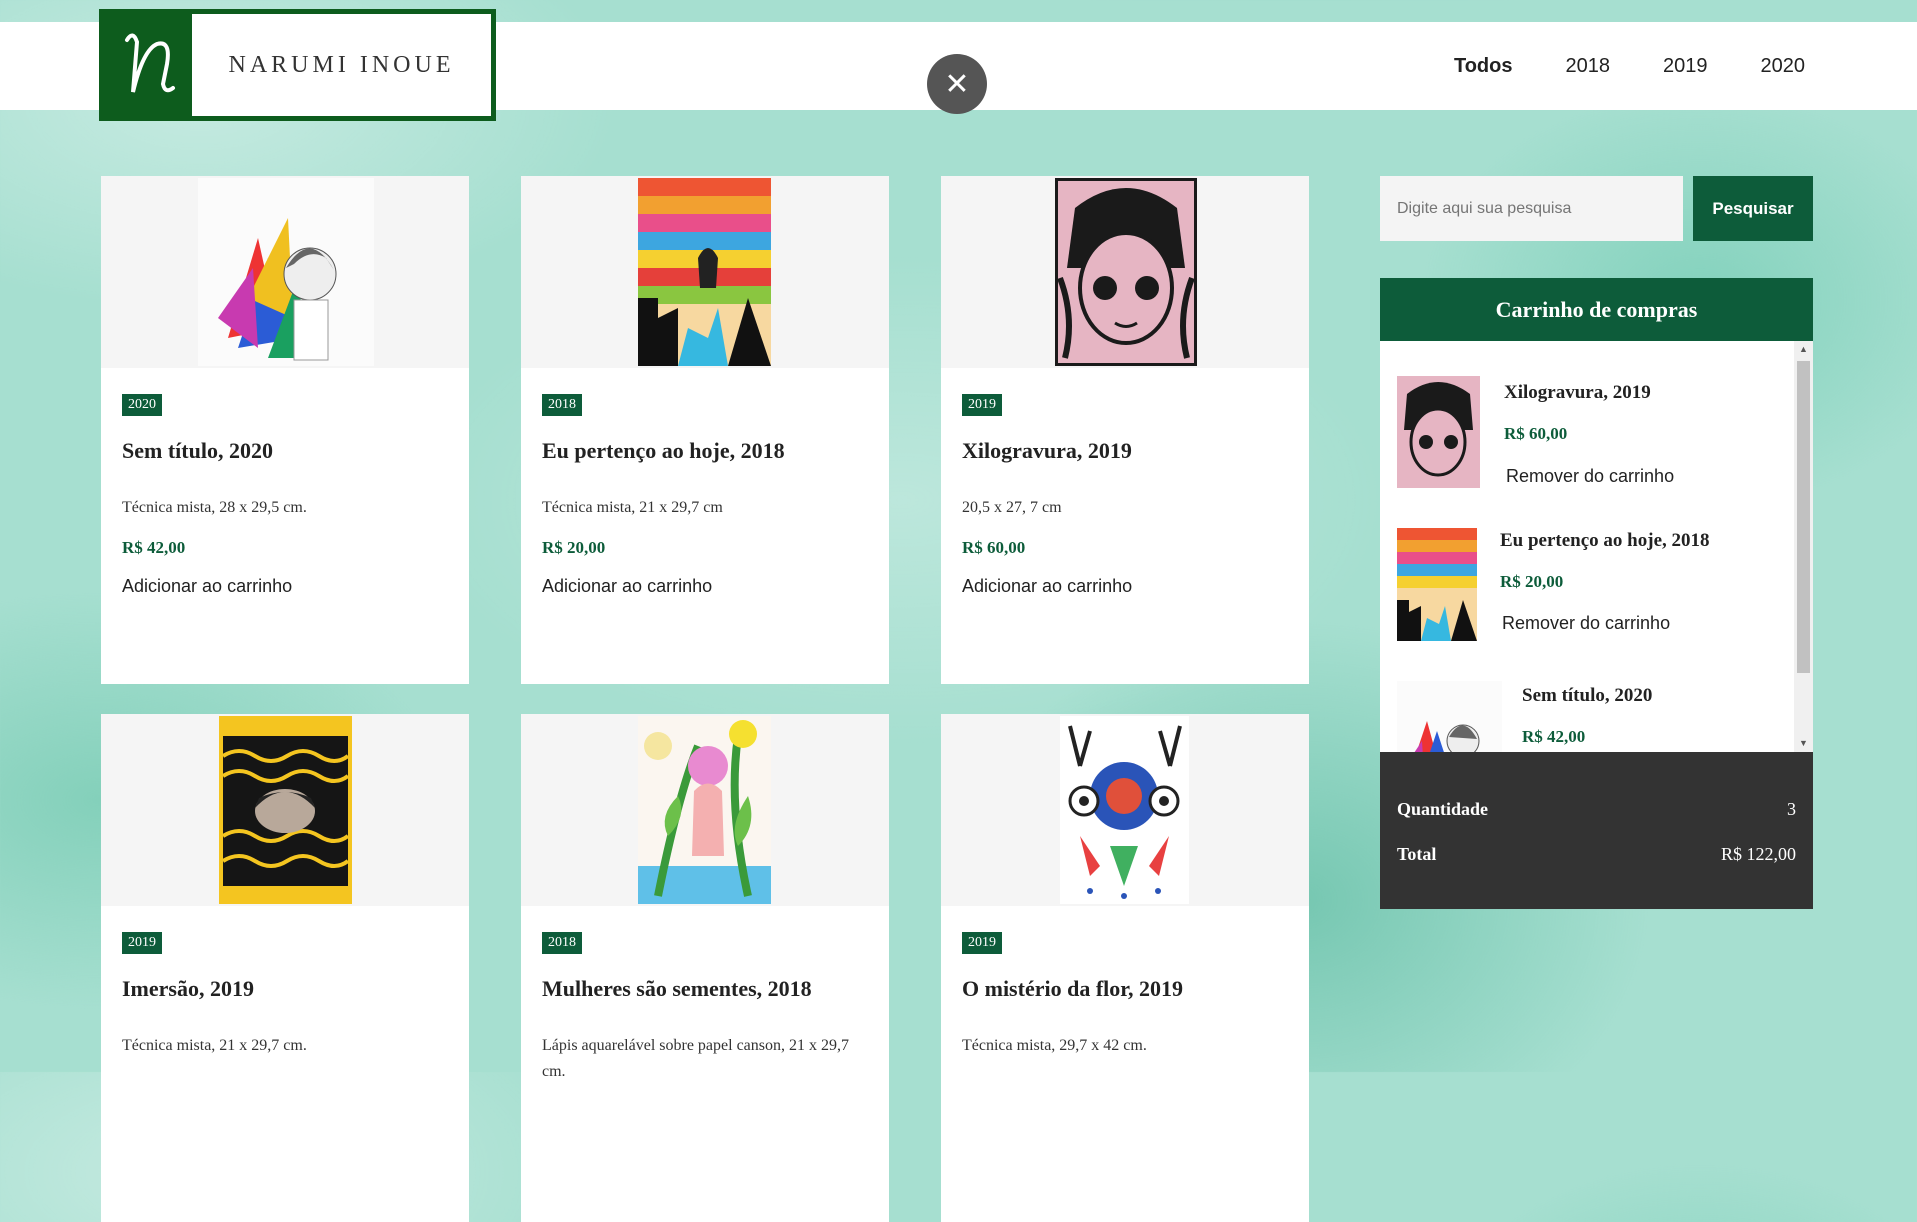 The height and width of the screenshot is (1222, 1917). Describe the element at coordinates (1443, 809) in the screenshot. I see `quantity-label: Quantidade` at that location.